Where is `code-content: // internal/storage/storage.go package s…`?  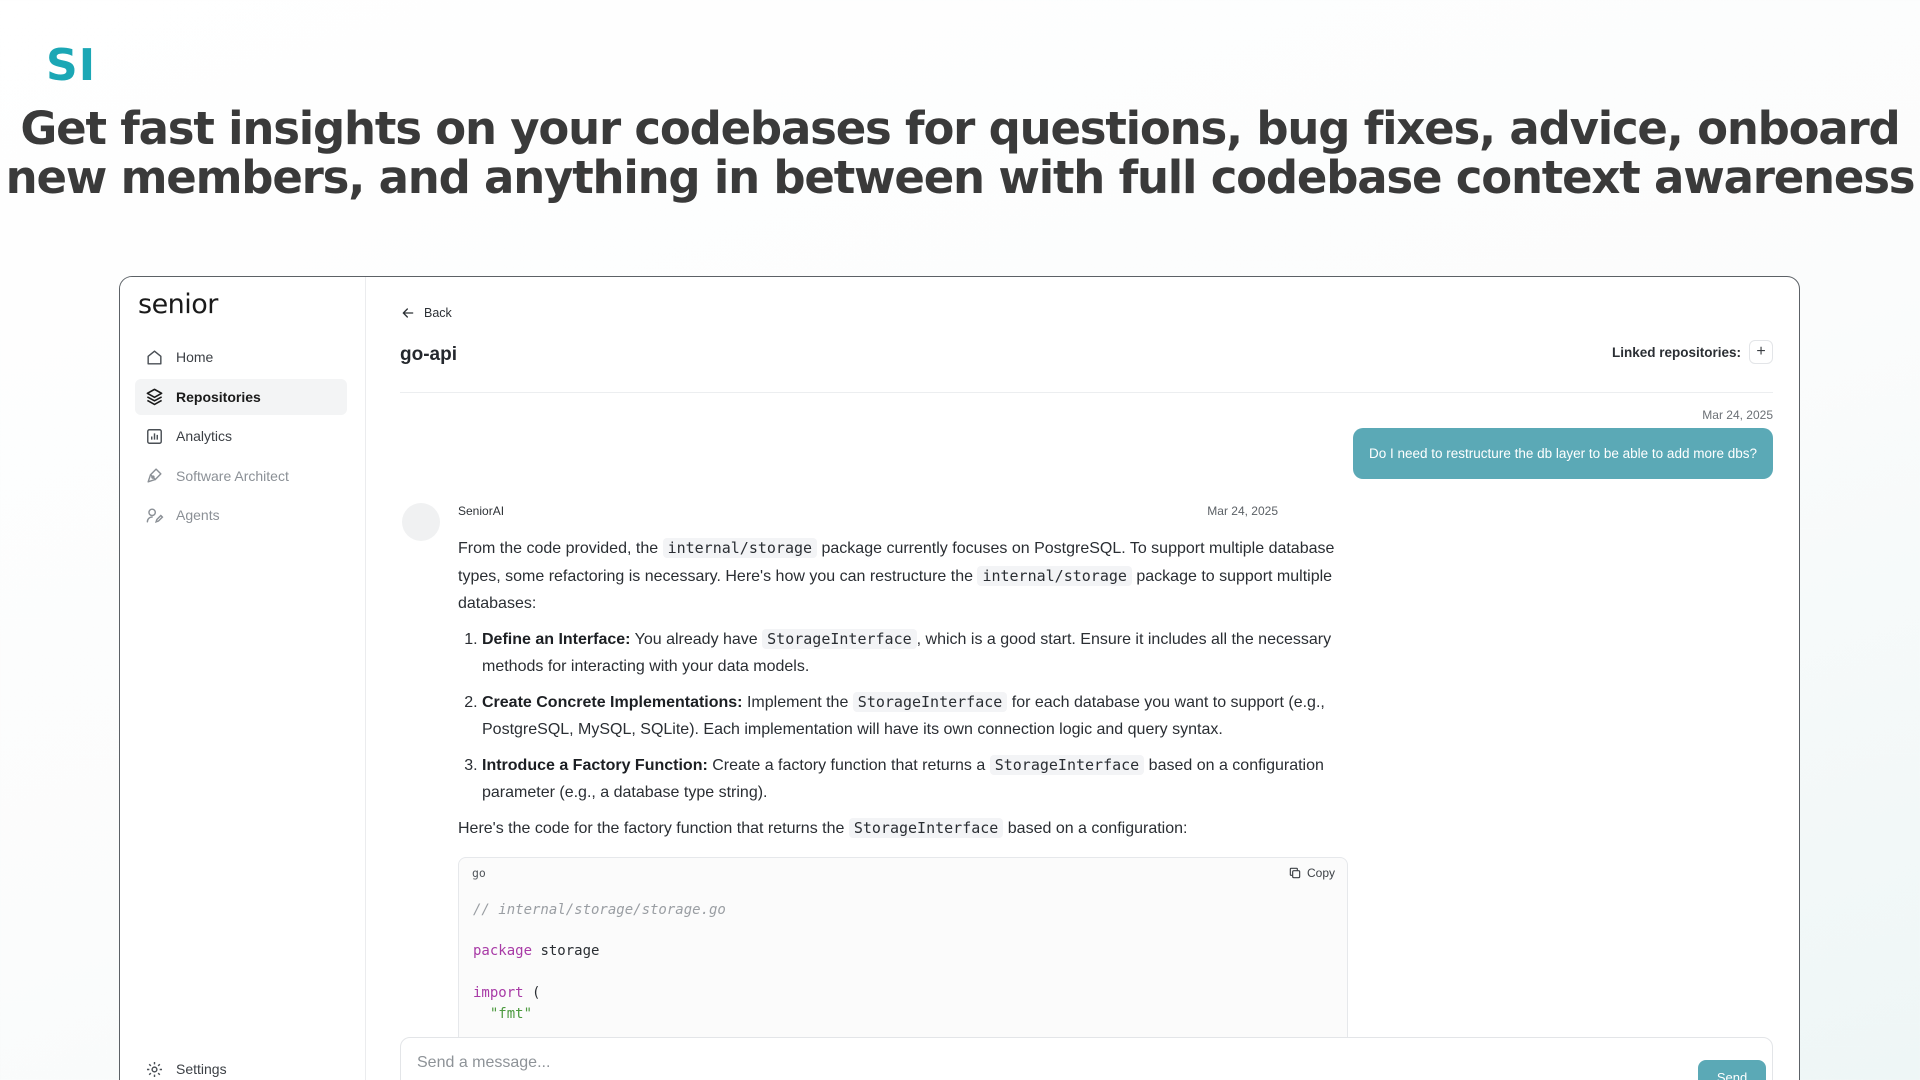 code-content: // internal/storage/storage.go package s… is located at coordinates (599, 962).